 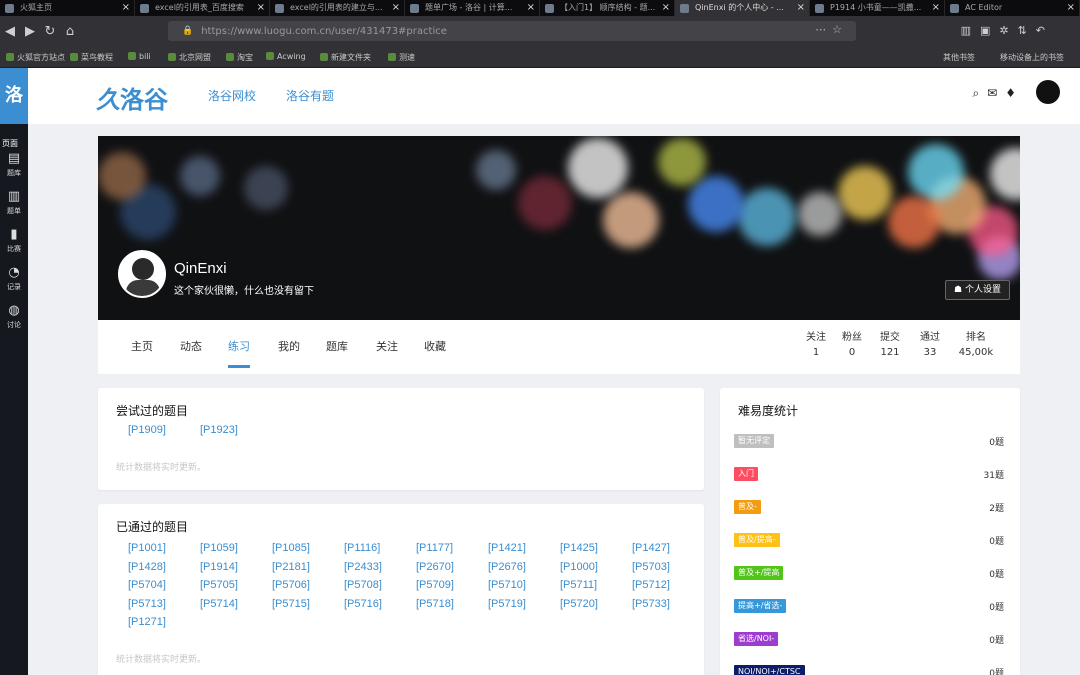 What do you see at coordinates (147, 430) in the screenshot?
I see `problem-link: [P1909]` at bounding box center [147, 430].